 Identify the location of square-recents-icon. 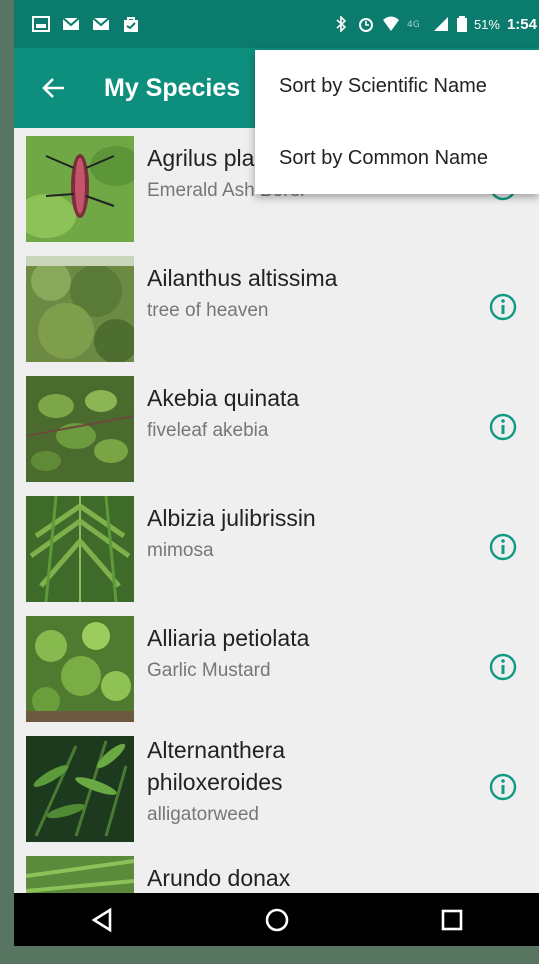
(451, 919).